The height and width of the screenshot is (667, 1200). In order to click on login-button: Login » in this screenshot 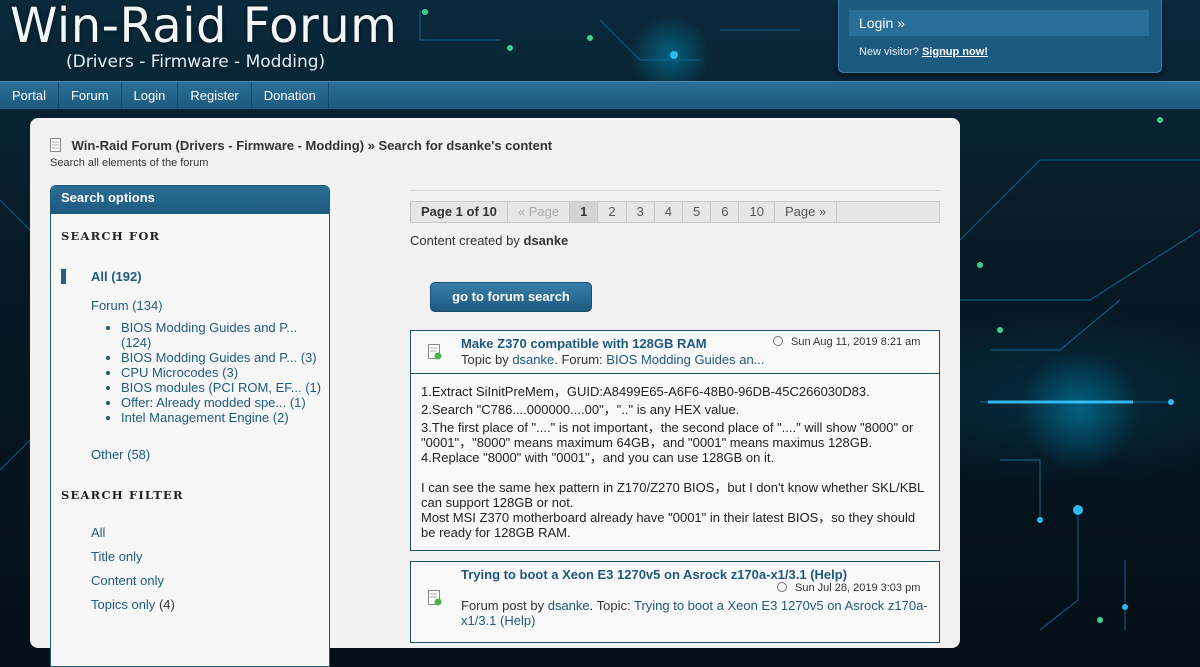, I will do `click(999, 23)`.